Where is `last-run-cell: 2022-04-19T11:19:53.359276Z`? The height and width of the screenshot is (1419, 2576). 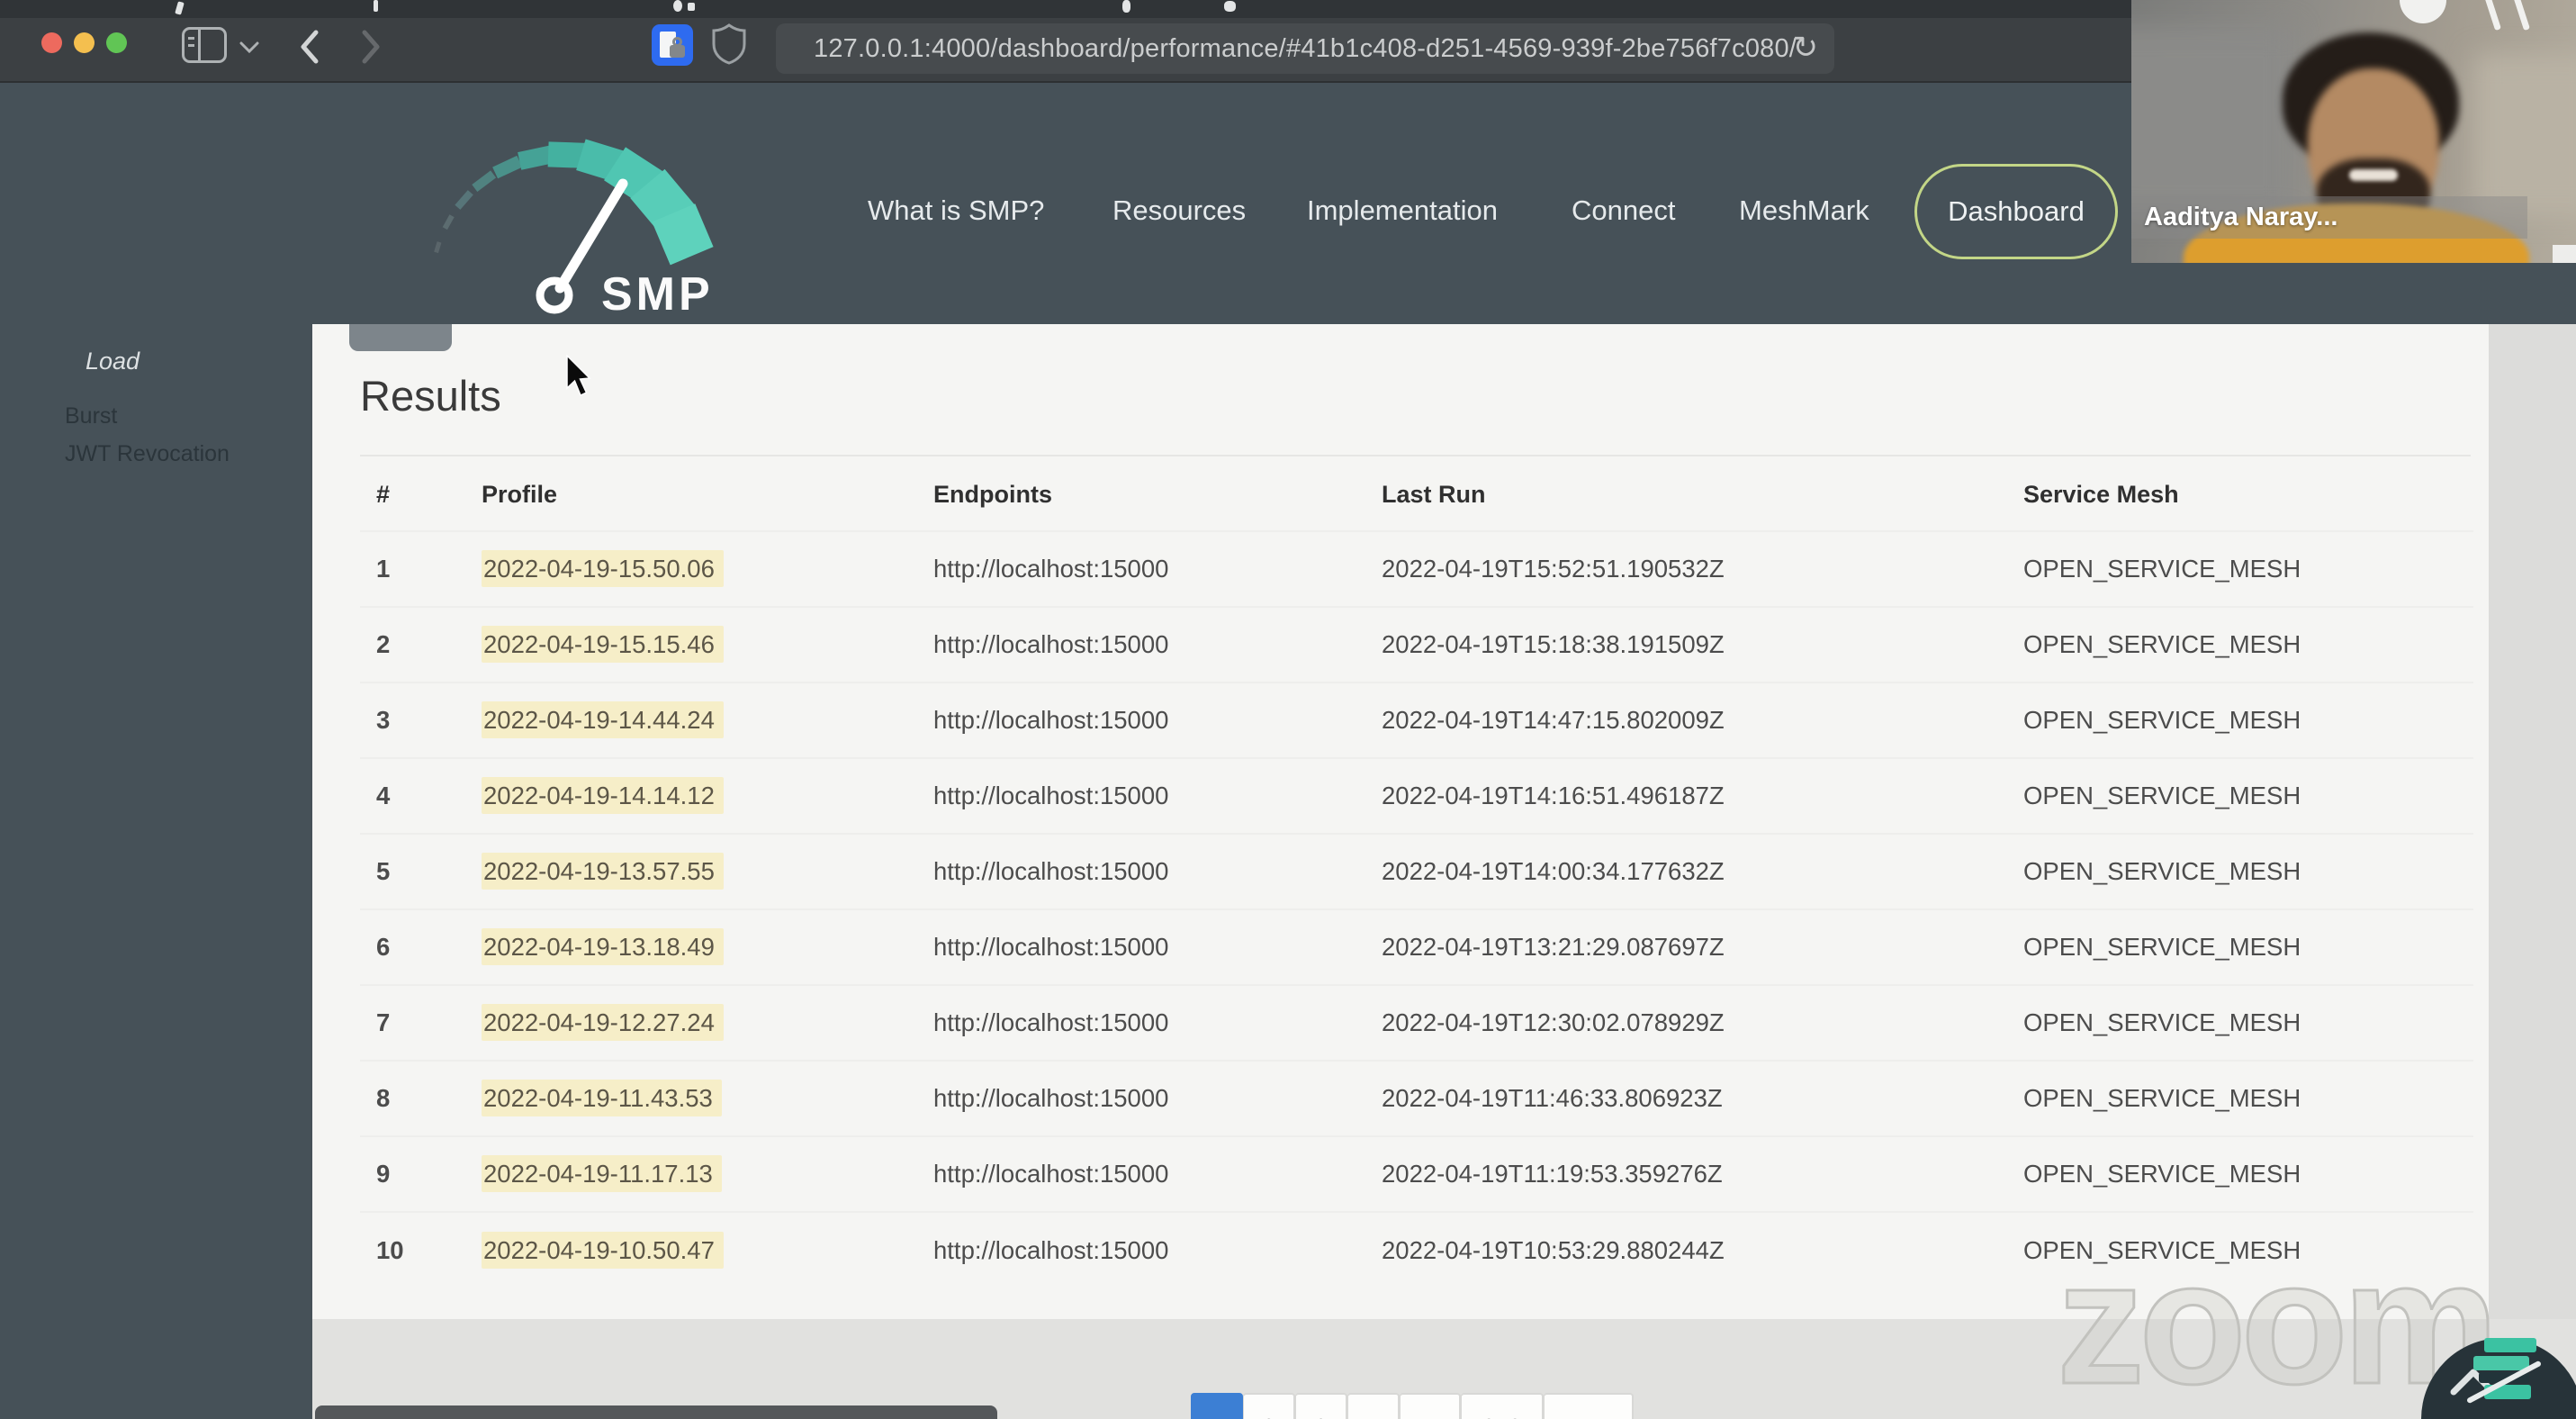 last-run-cell: 2022-04-19T11:19:53.359276Z is located at coordinates (1702, 1173).